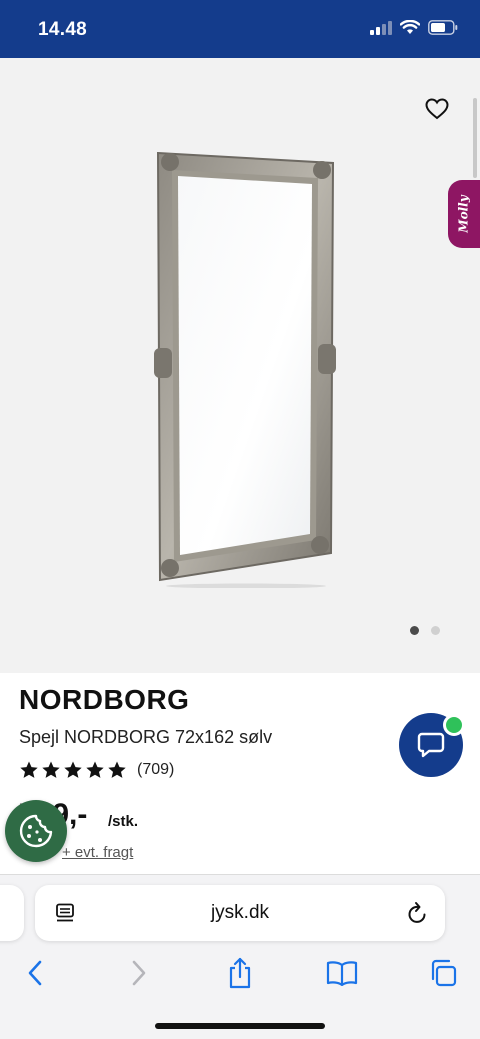 The image size is (480, 1039). I want to click on browser-nav-row, so click(240, 975).